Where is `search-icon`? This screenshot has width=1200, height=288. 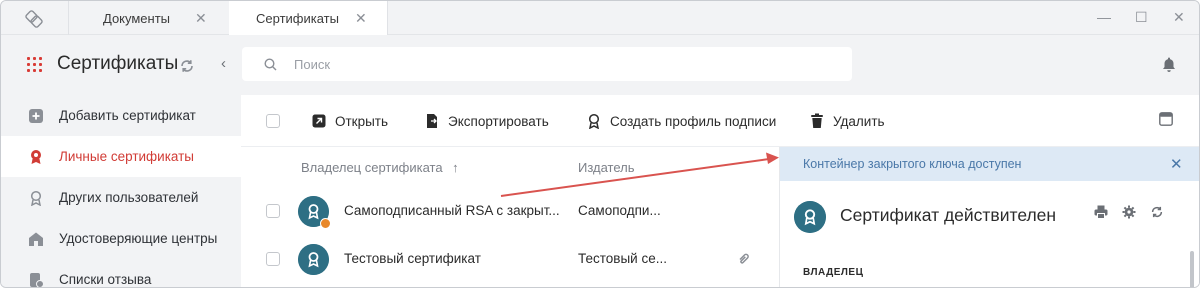
search-icon is located at coordinates (270, 64).